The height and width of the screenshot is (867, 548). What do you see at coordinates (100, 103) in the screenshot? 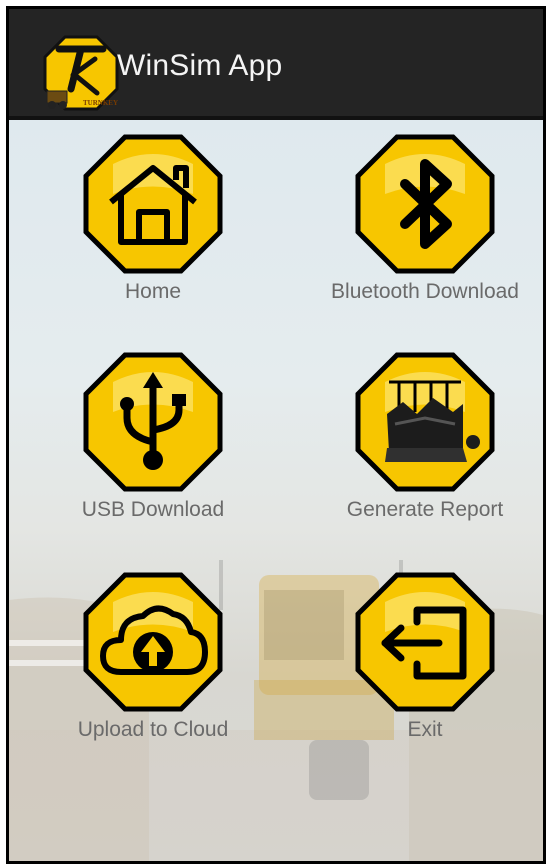
I see `svg-text: TURNKEY` at bounding box center [100, 103].